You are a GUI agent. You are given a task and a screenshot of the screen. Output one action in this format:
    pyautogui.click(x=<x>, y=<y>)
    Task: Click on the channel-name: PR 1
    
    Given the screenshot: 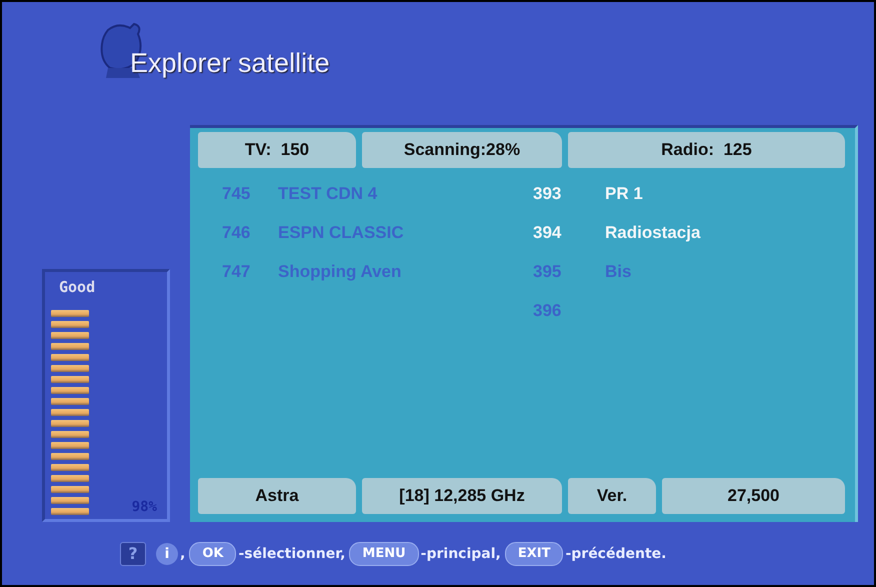 What is the action you would take?
    pyautogui.click(x=624, y=194)
    